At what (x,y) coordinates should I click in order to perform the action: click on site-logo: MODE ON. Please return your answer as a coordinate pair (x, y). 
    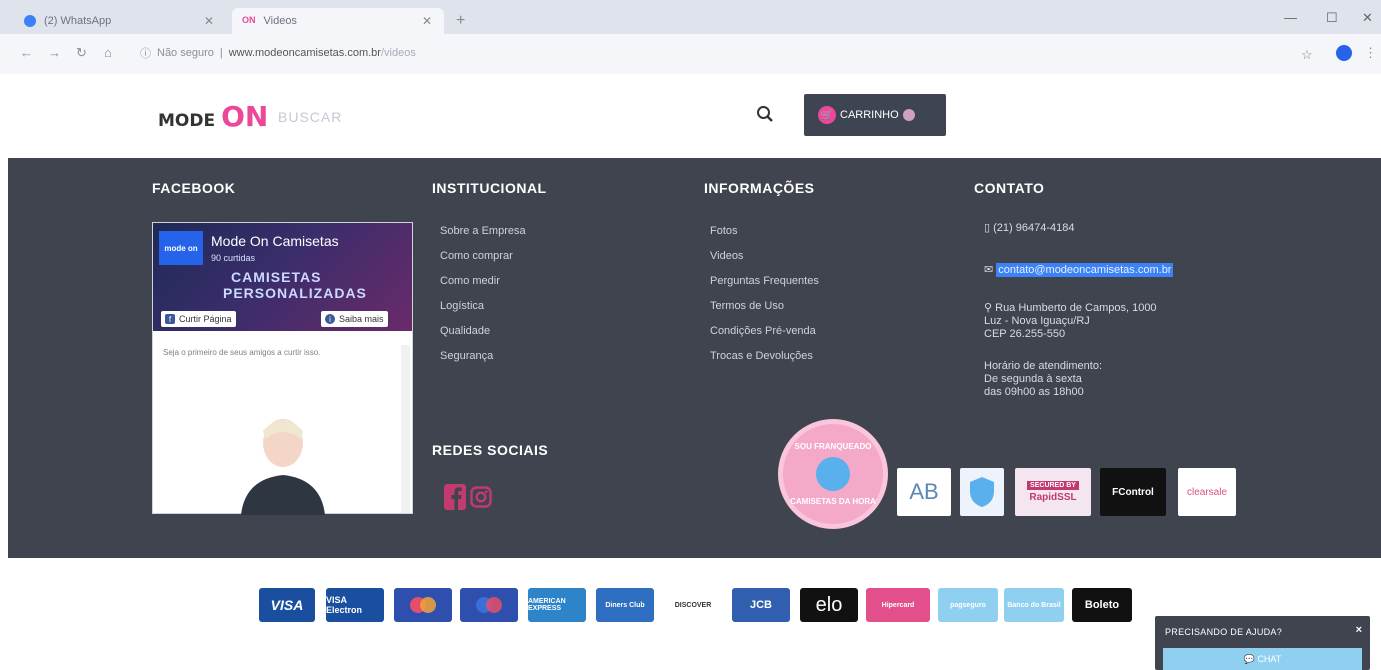
    Looking at the image, I should click on (213, 116).